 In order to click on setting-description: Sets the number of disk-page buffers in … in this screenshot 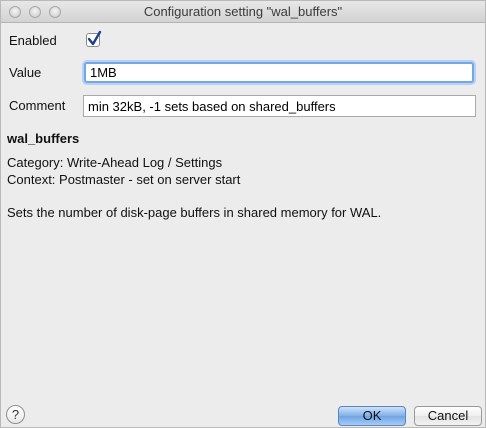, I will do `click(194, 212)`.